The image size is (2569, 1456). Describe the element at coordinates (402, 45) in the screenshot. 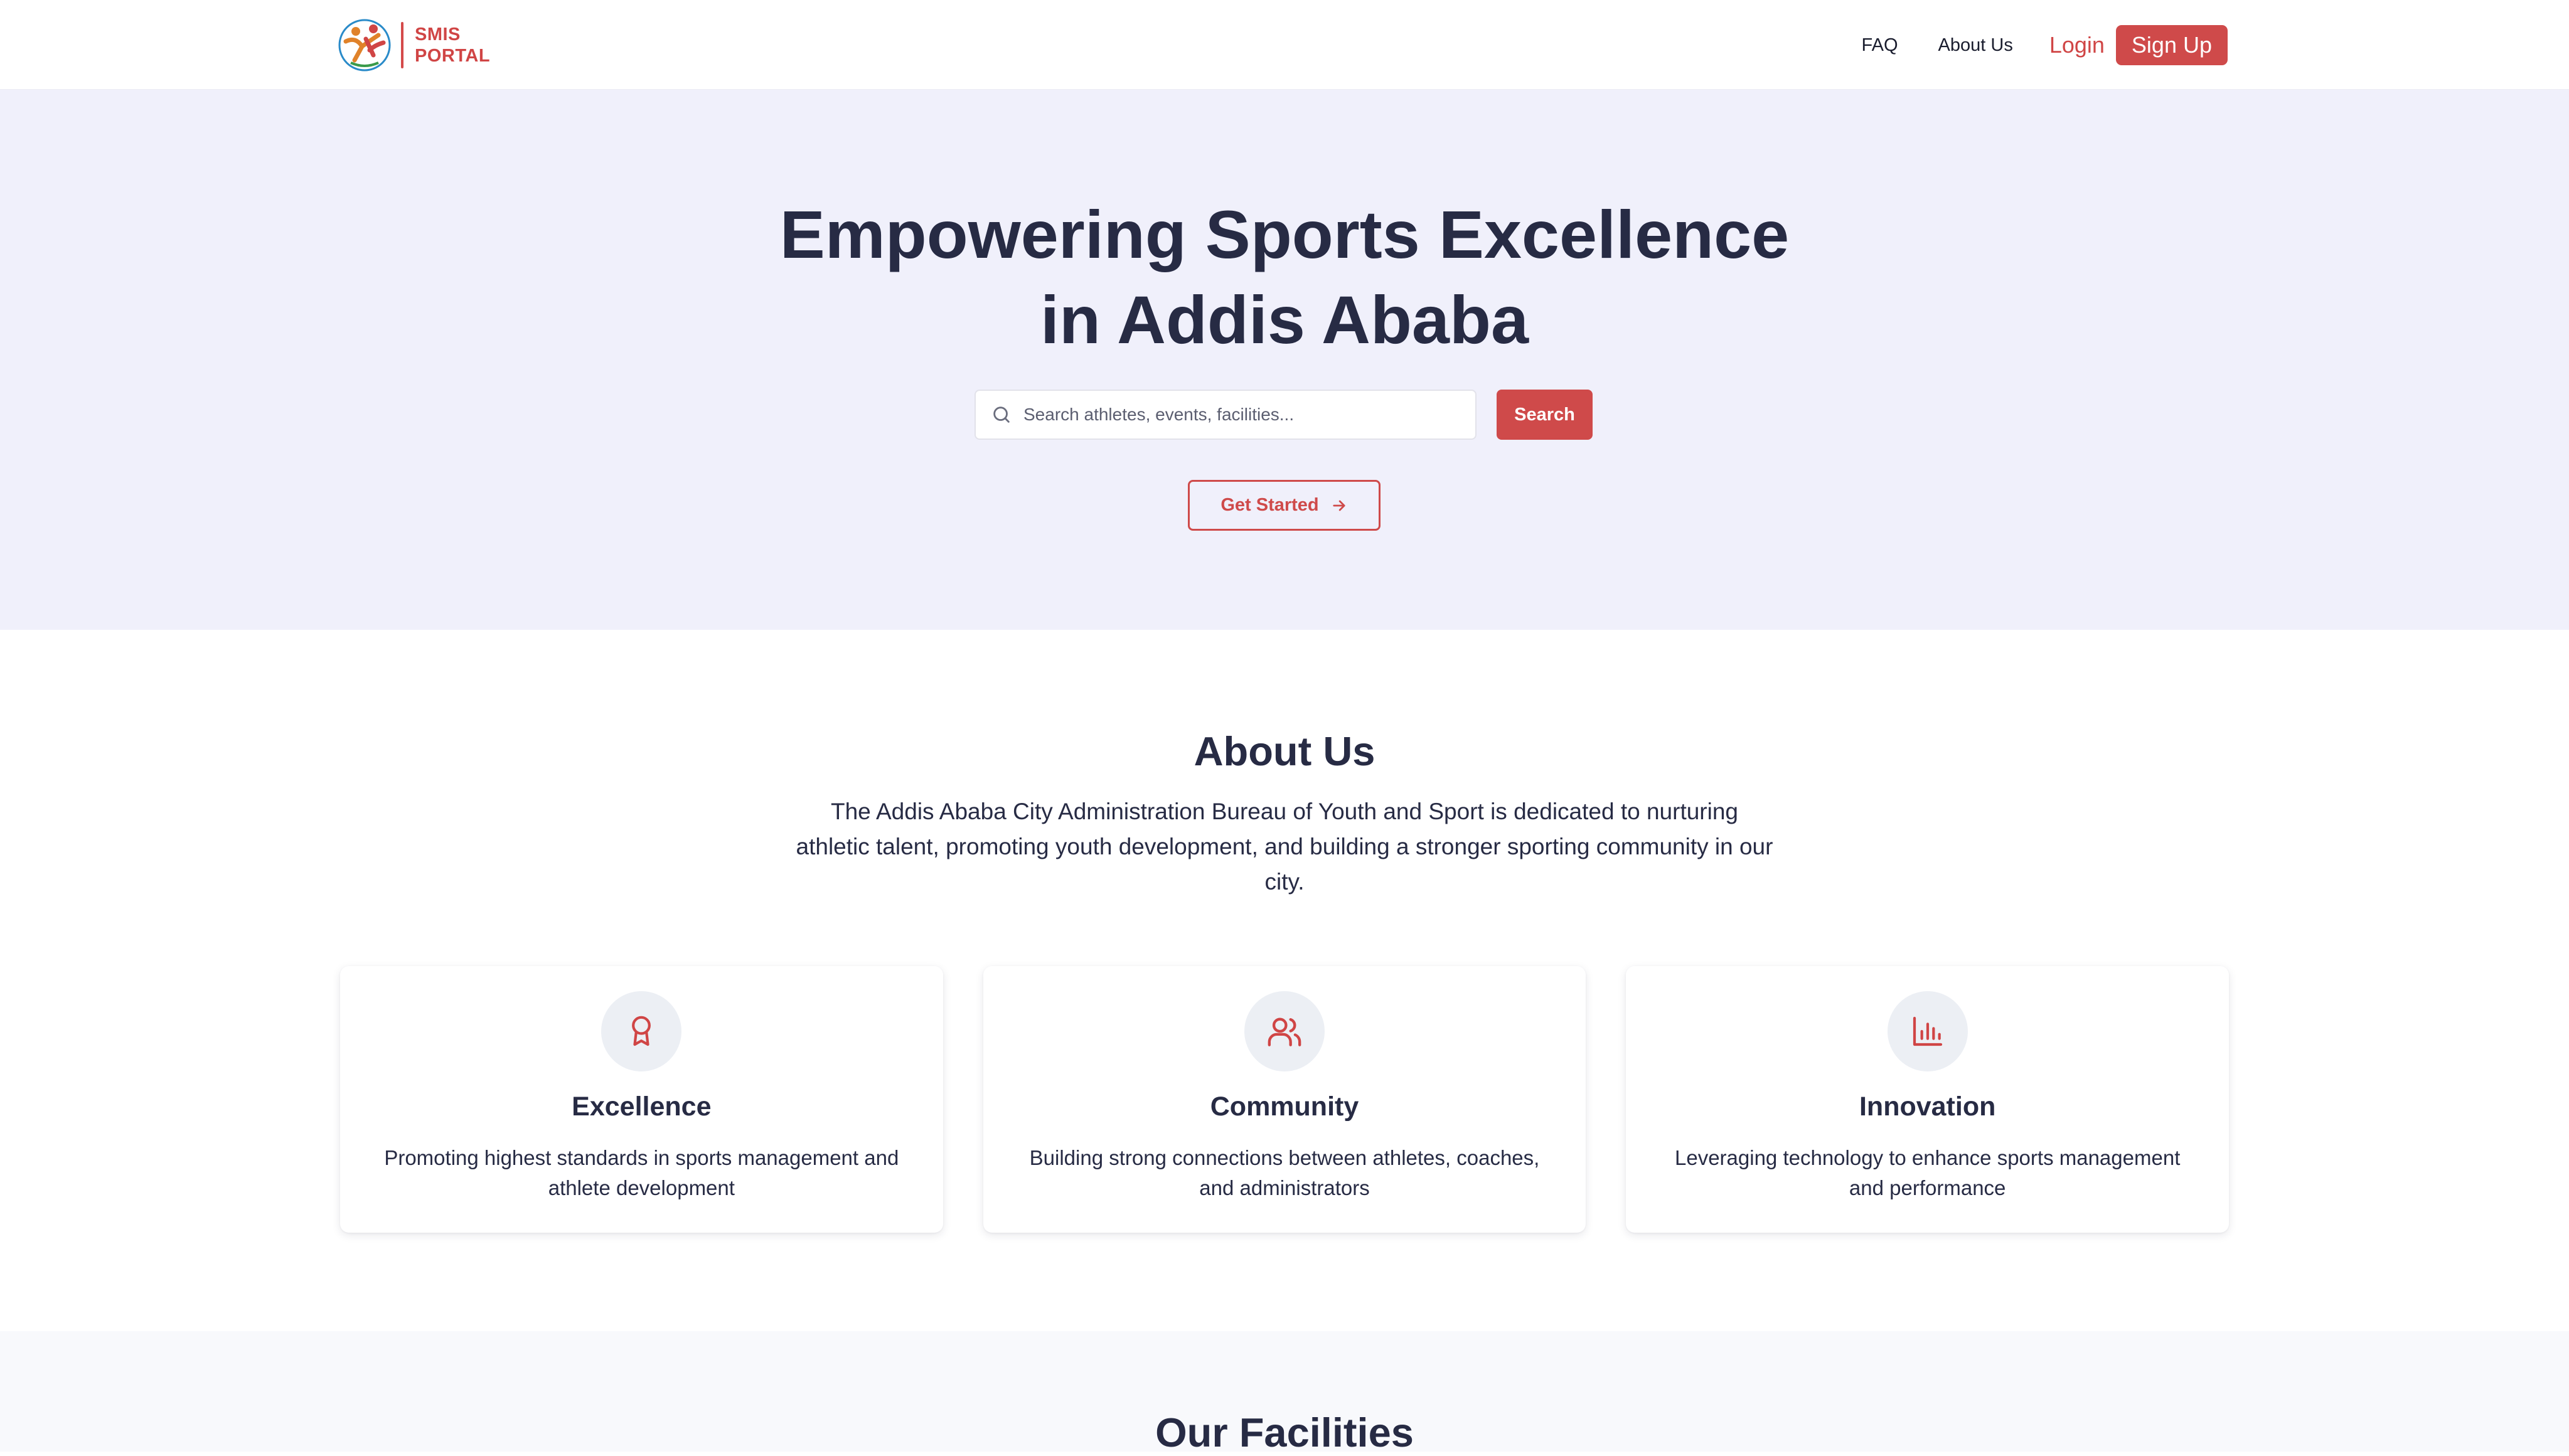

I see `logo-divider` at that location.